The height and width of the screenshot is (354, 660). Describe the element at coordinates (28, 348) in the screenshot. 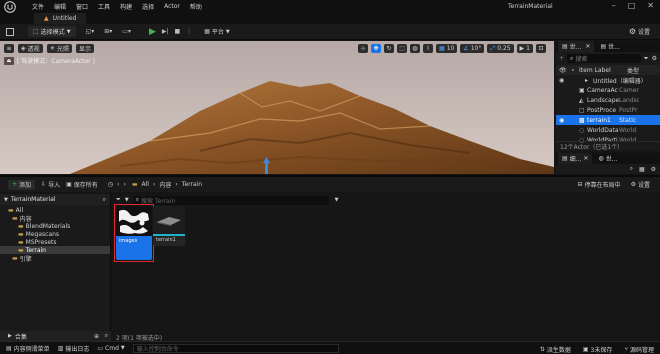

I see `content-drawer-button: ▤ 内容侧滑菜单` at that location.